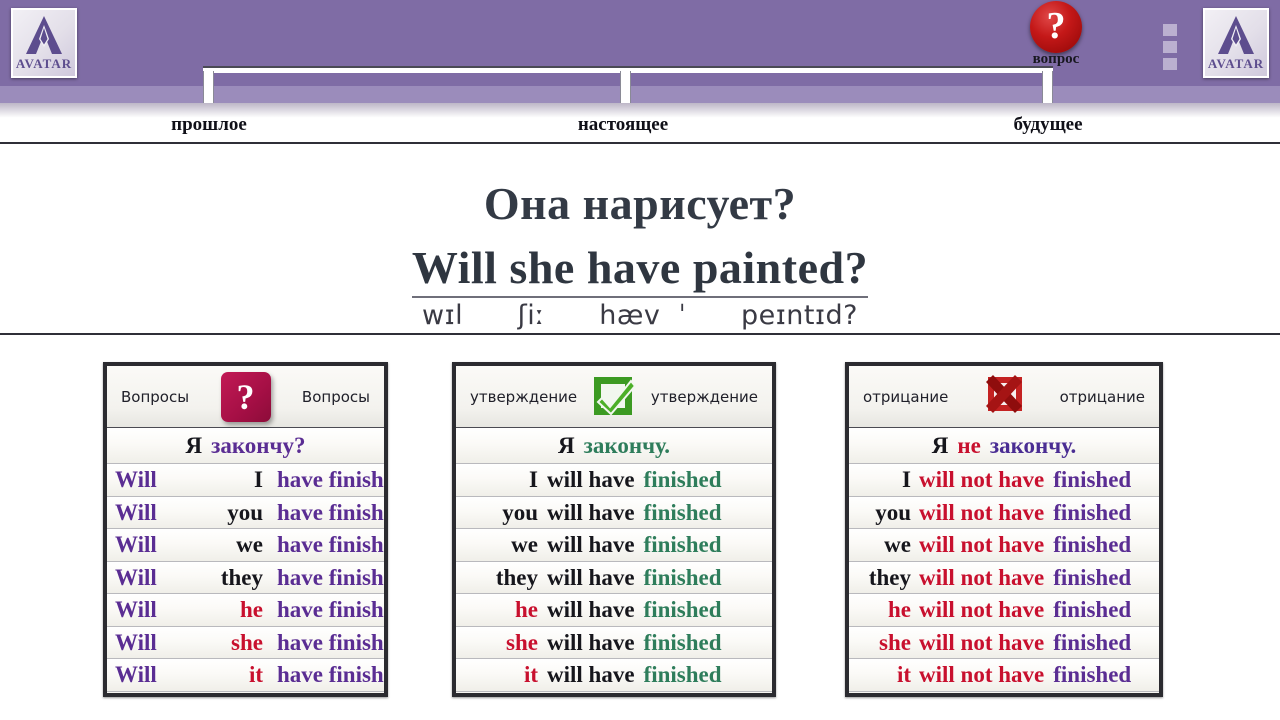 This screenshot has height=720, width=1280. What do you see at coordinates (1047, 87) in the screenshot?
I see `timeline-tick-future` at bounding box center [1047, 87].